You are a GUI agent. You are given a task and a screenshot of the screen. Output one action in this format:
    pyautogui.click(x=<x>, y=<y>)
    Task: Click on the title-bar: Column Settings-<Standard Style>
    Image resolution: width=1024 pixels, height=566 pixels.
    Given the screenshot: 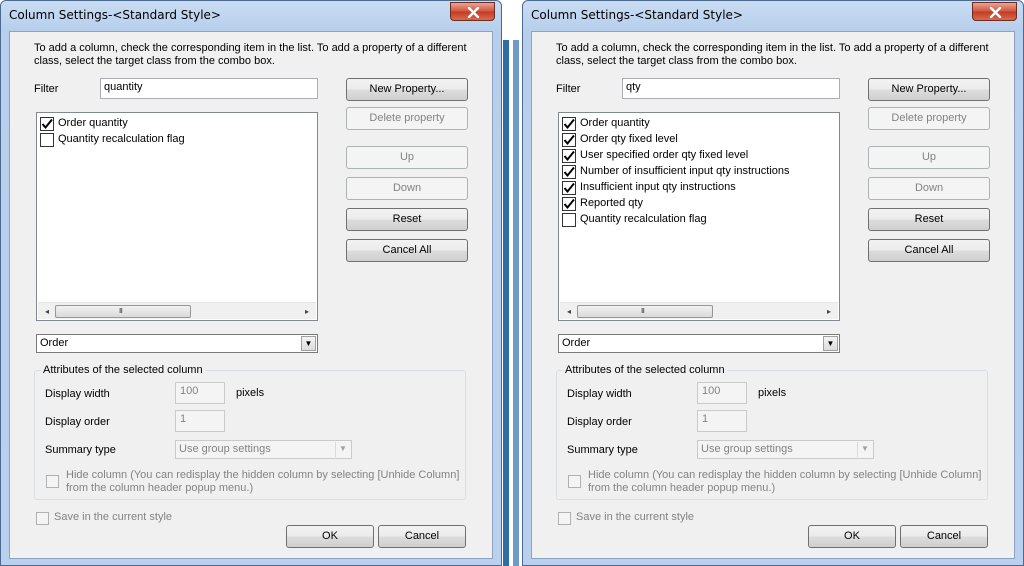 What is the action you would take?
    pyautogui.click(x=773, y=16)
    